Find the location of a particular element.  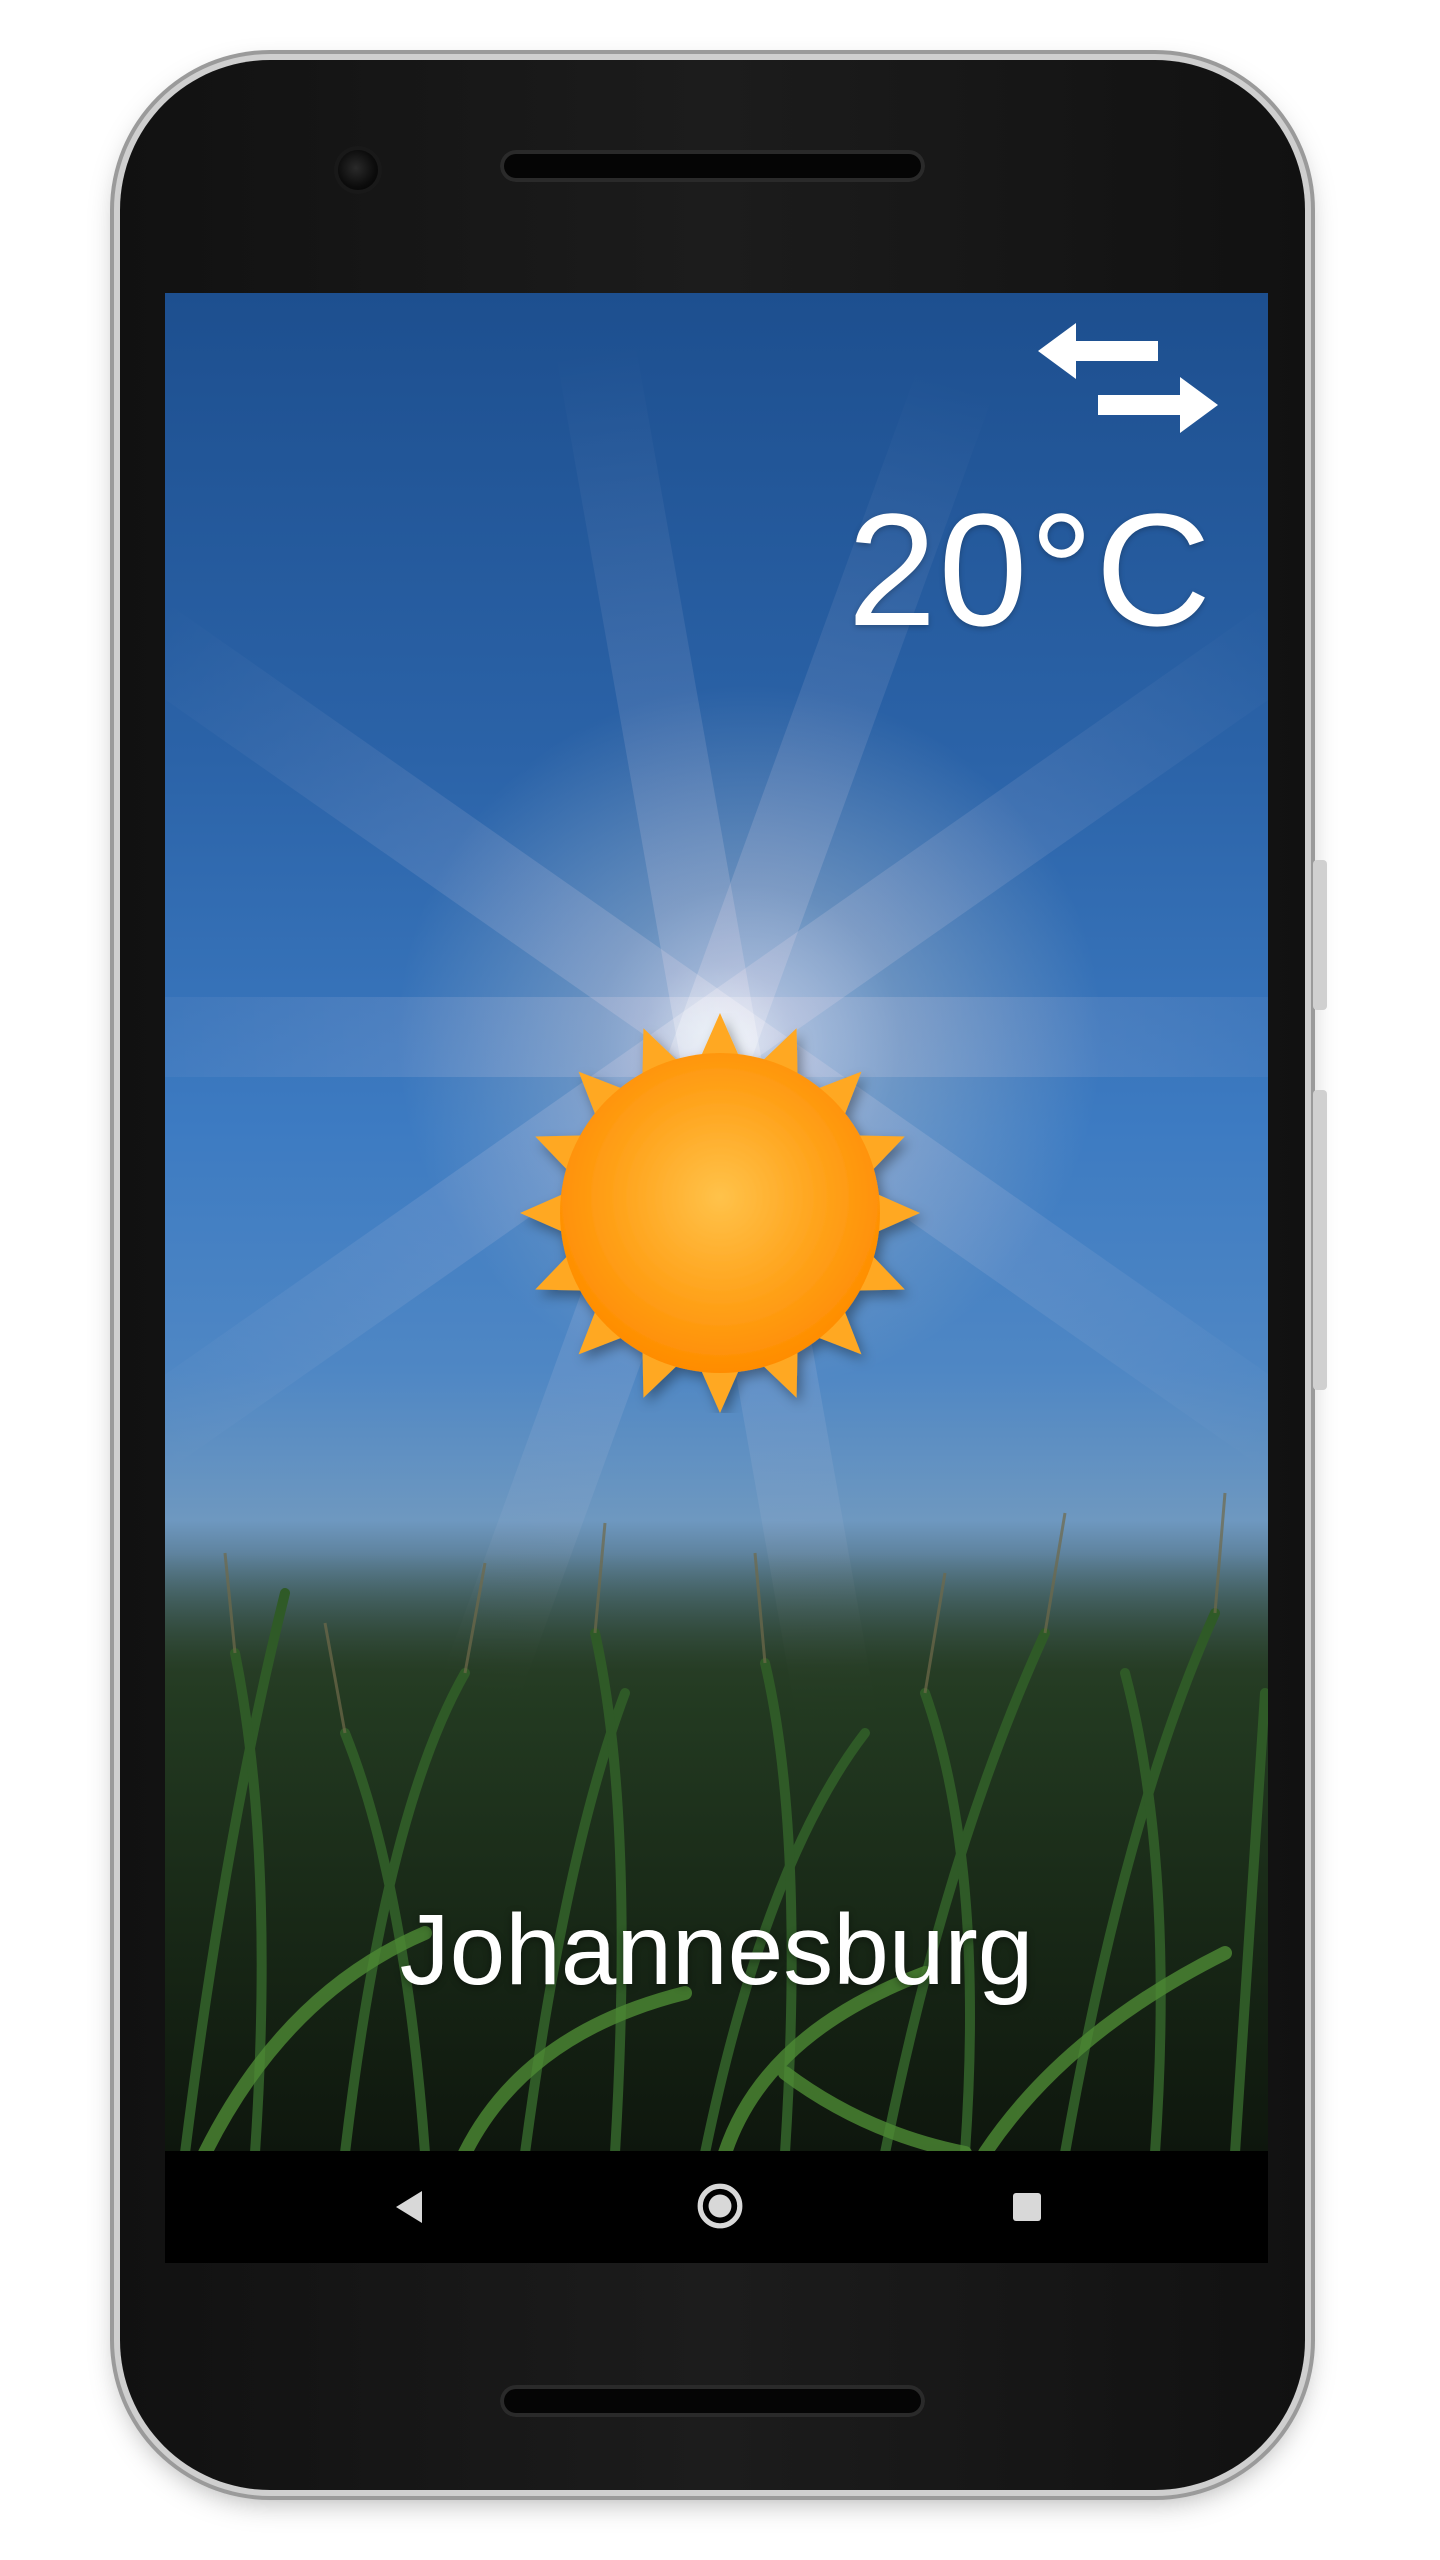

swap-arrows-icon is located at coordinates (1128, 378).